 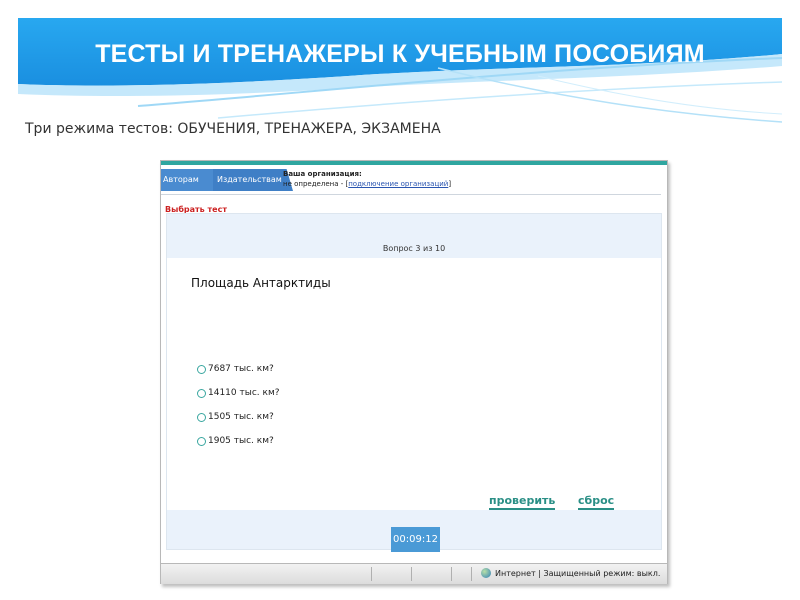 I want to click on question-number: Вопрос 3 из 10, so click(x=414, y=248).